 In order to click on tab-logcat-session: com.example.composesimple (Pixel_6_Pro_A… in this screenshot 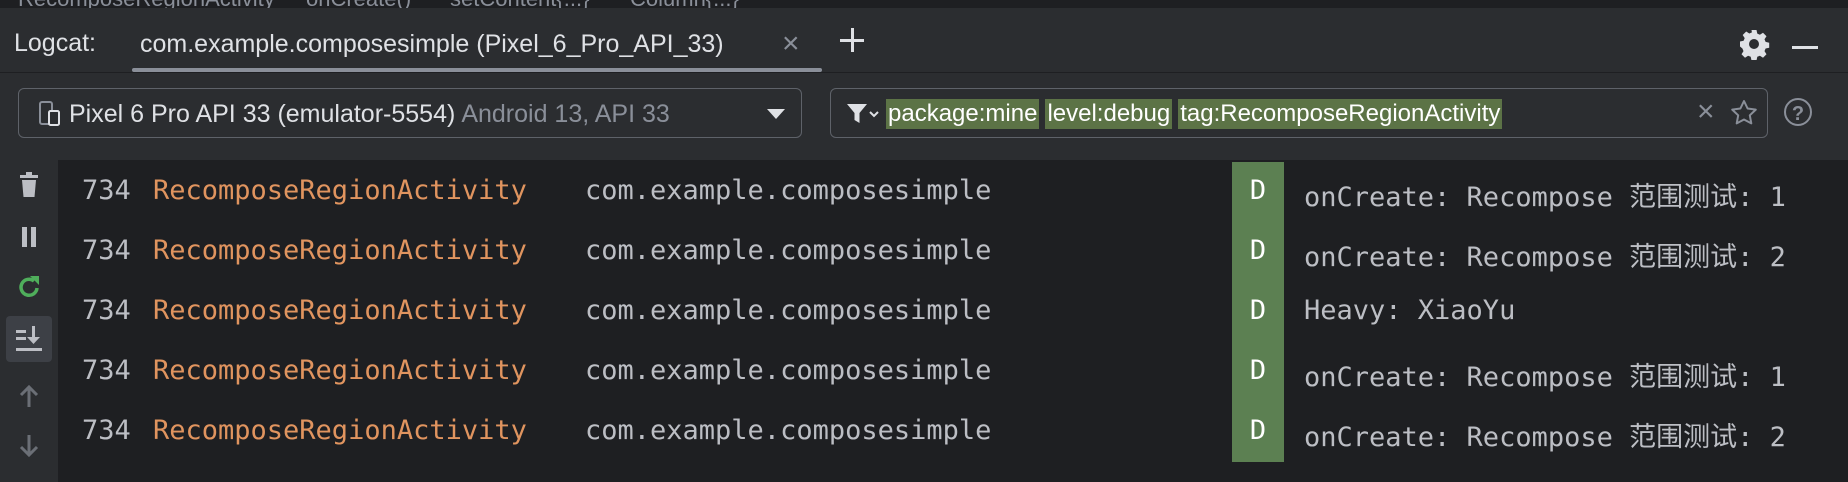, I will do `click(472, 44)`.